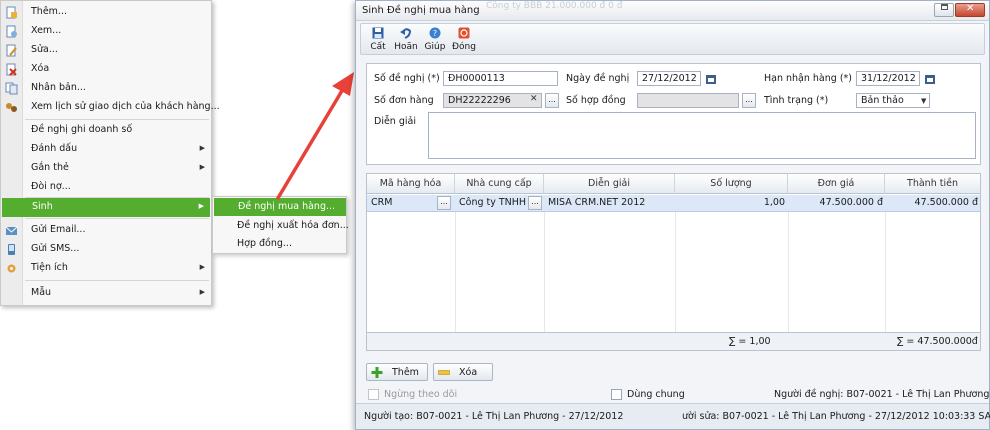 This screenshot has width=990, height=430. What do you see at coordinates (499, 184) in the screenshot?
I see `column-header-supplier: Nhà cung cấp` at bounding box center [499, 184].